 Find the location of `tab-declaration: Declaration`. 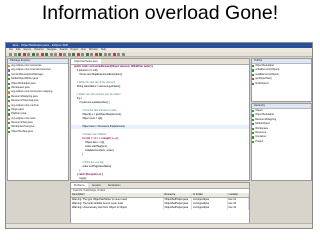

tab-declaration: Declaration is located at coordinates (114, 185).